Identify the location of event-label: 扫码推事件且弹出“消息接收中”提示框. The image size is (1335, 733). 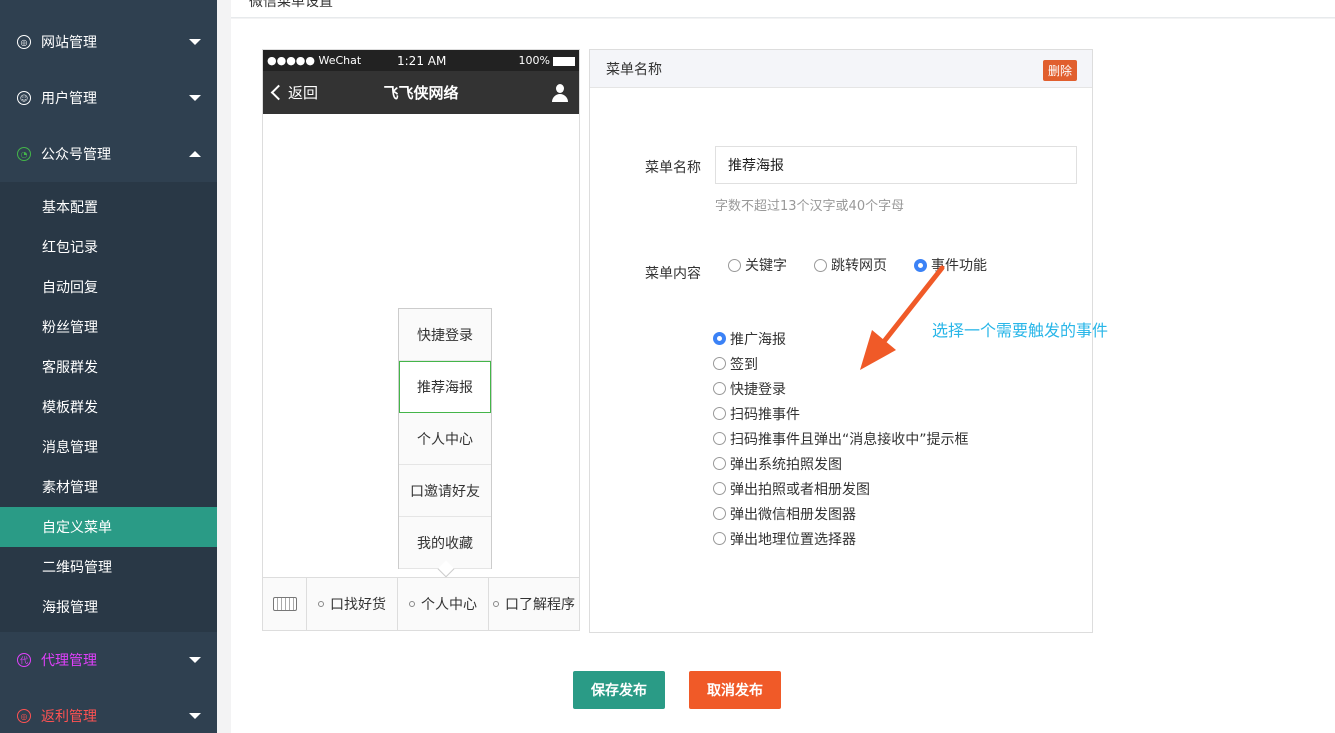
(849, 439).